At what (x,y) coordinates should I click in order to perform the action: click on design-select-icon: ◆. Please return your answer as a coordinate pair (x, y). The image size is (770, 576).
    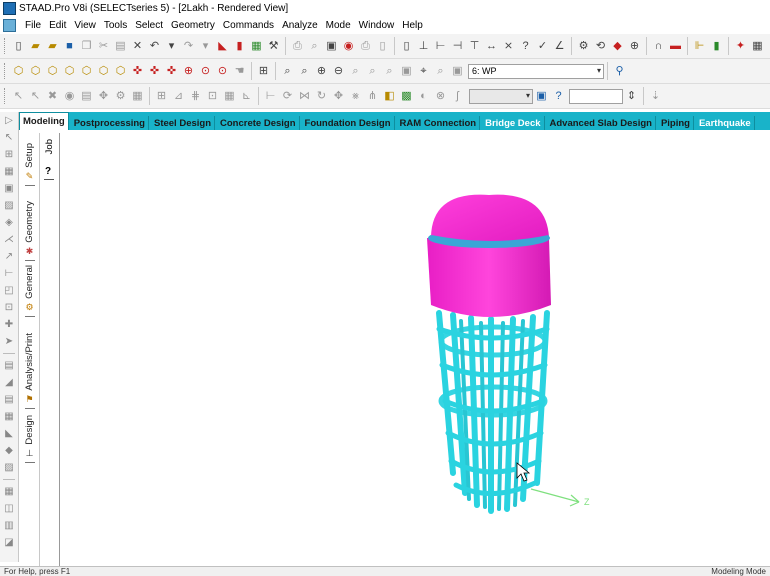
    Looking at the image, I should click on (9, 450).